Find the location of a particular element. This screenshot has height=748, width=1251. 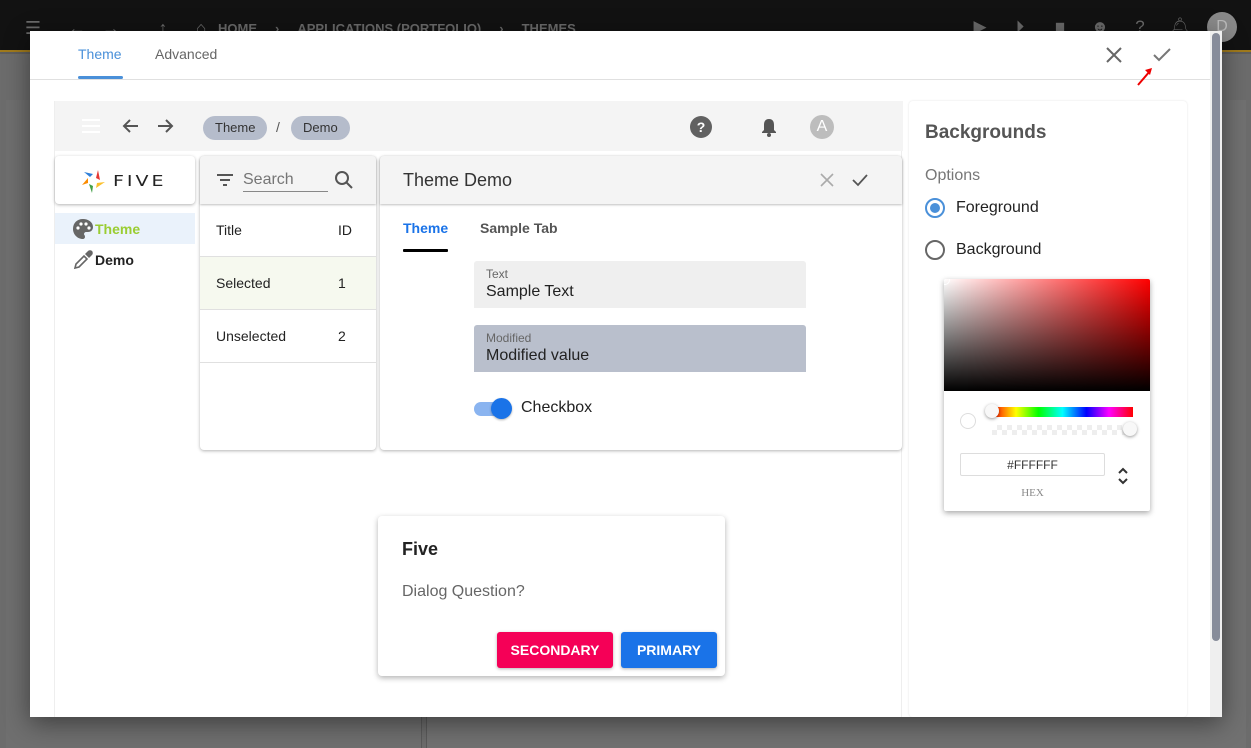

notification-bell-icon is located at coordinates (769, 127).